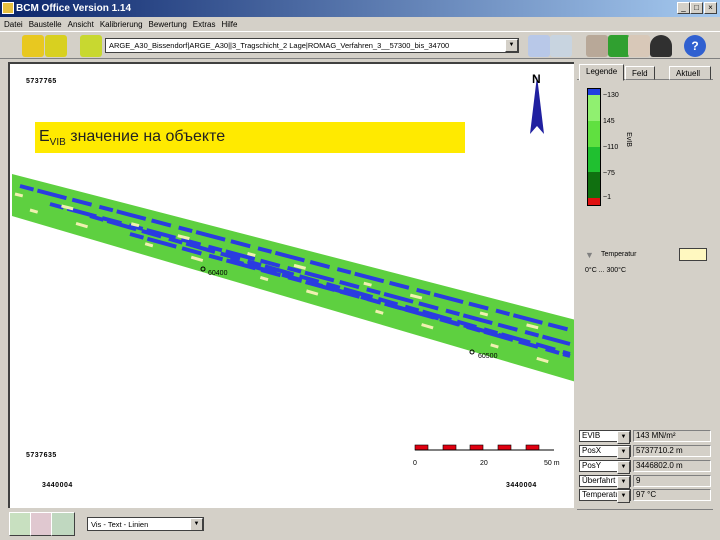 The image size is (720, 540). What do you see at coordinates (415, 463) in the screenshot?
I see `scale-label-0: 0` at bounding box center [415, 463].